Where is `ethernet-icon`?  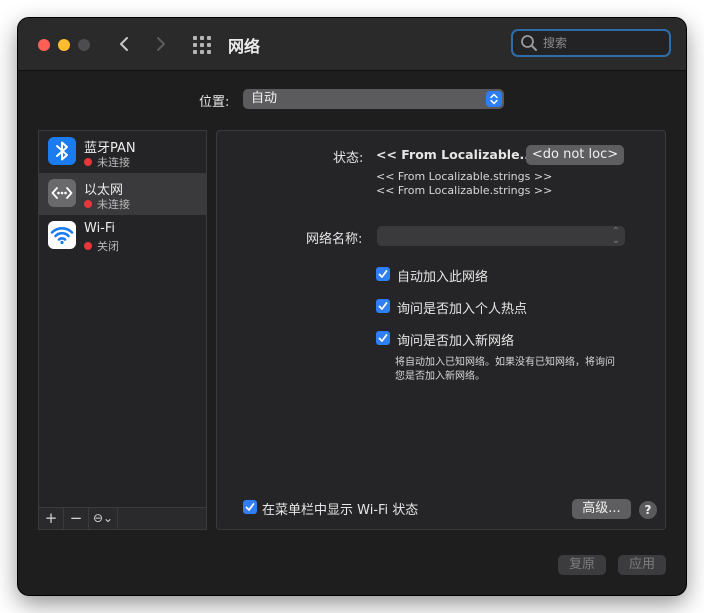 ethernet-icon is located at coordinates (62, 193).